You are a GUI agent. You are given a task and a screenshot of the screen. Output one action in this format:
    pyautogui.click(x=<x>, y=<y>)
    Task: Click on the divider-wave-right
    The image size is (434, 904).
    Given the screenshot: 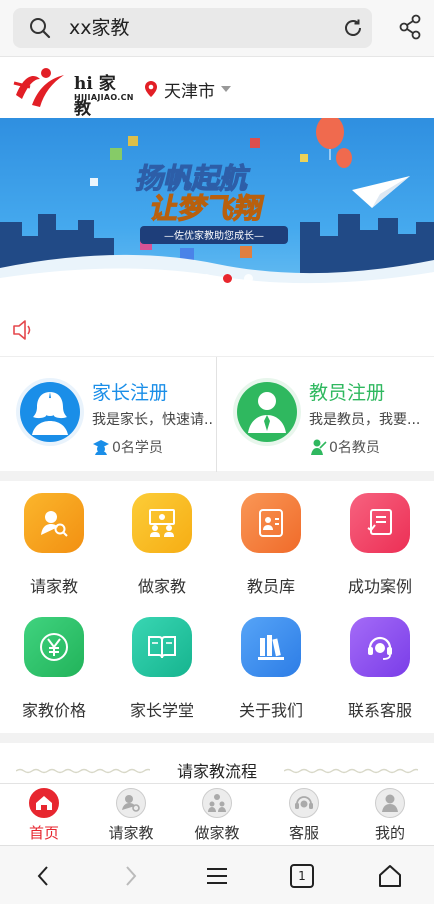 What is the action you would take?
    pyautogui.click(x=351, y=771)
    